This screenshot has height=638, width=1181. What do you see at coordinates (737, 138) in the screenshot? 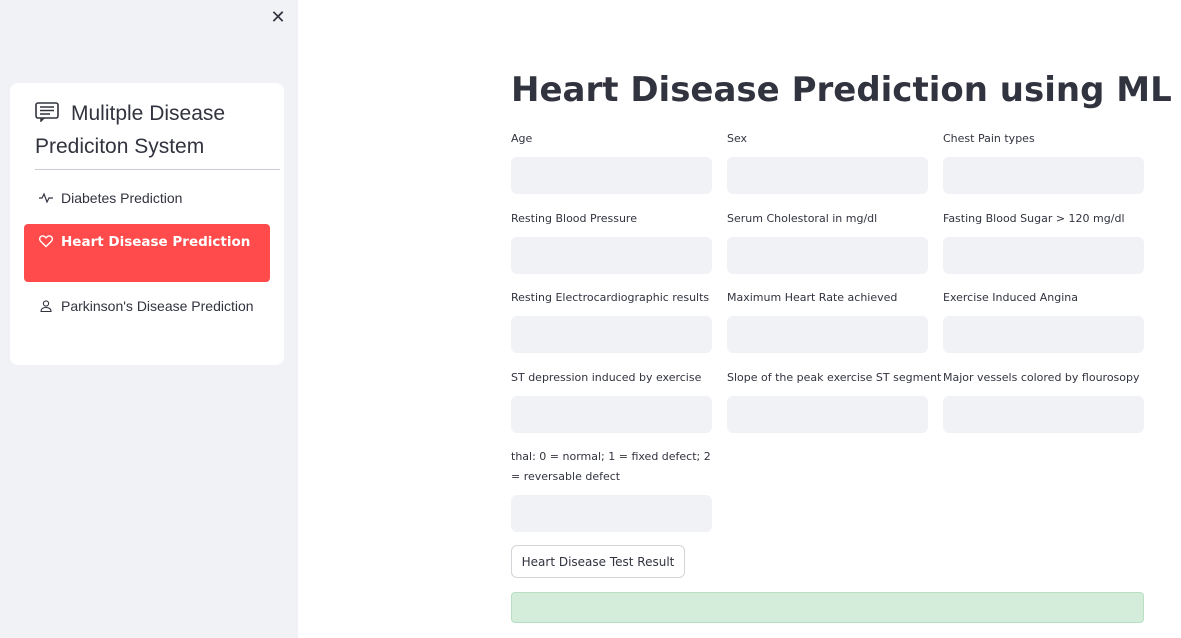
I see `sex-label: Sex` at bounding box center [737, 138].